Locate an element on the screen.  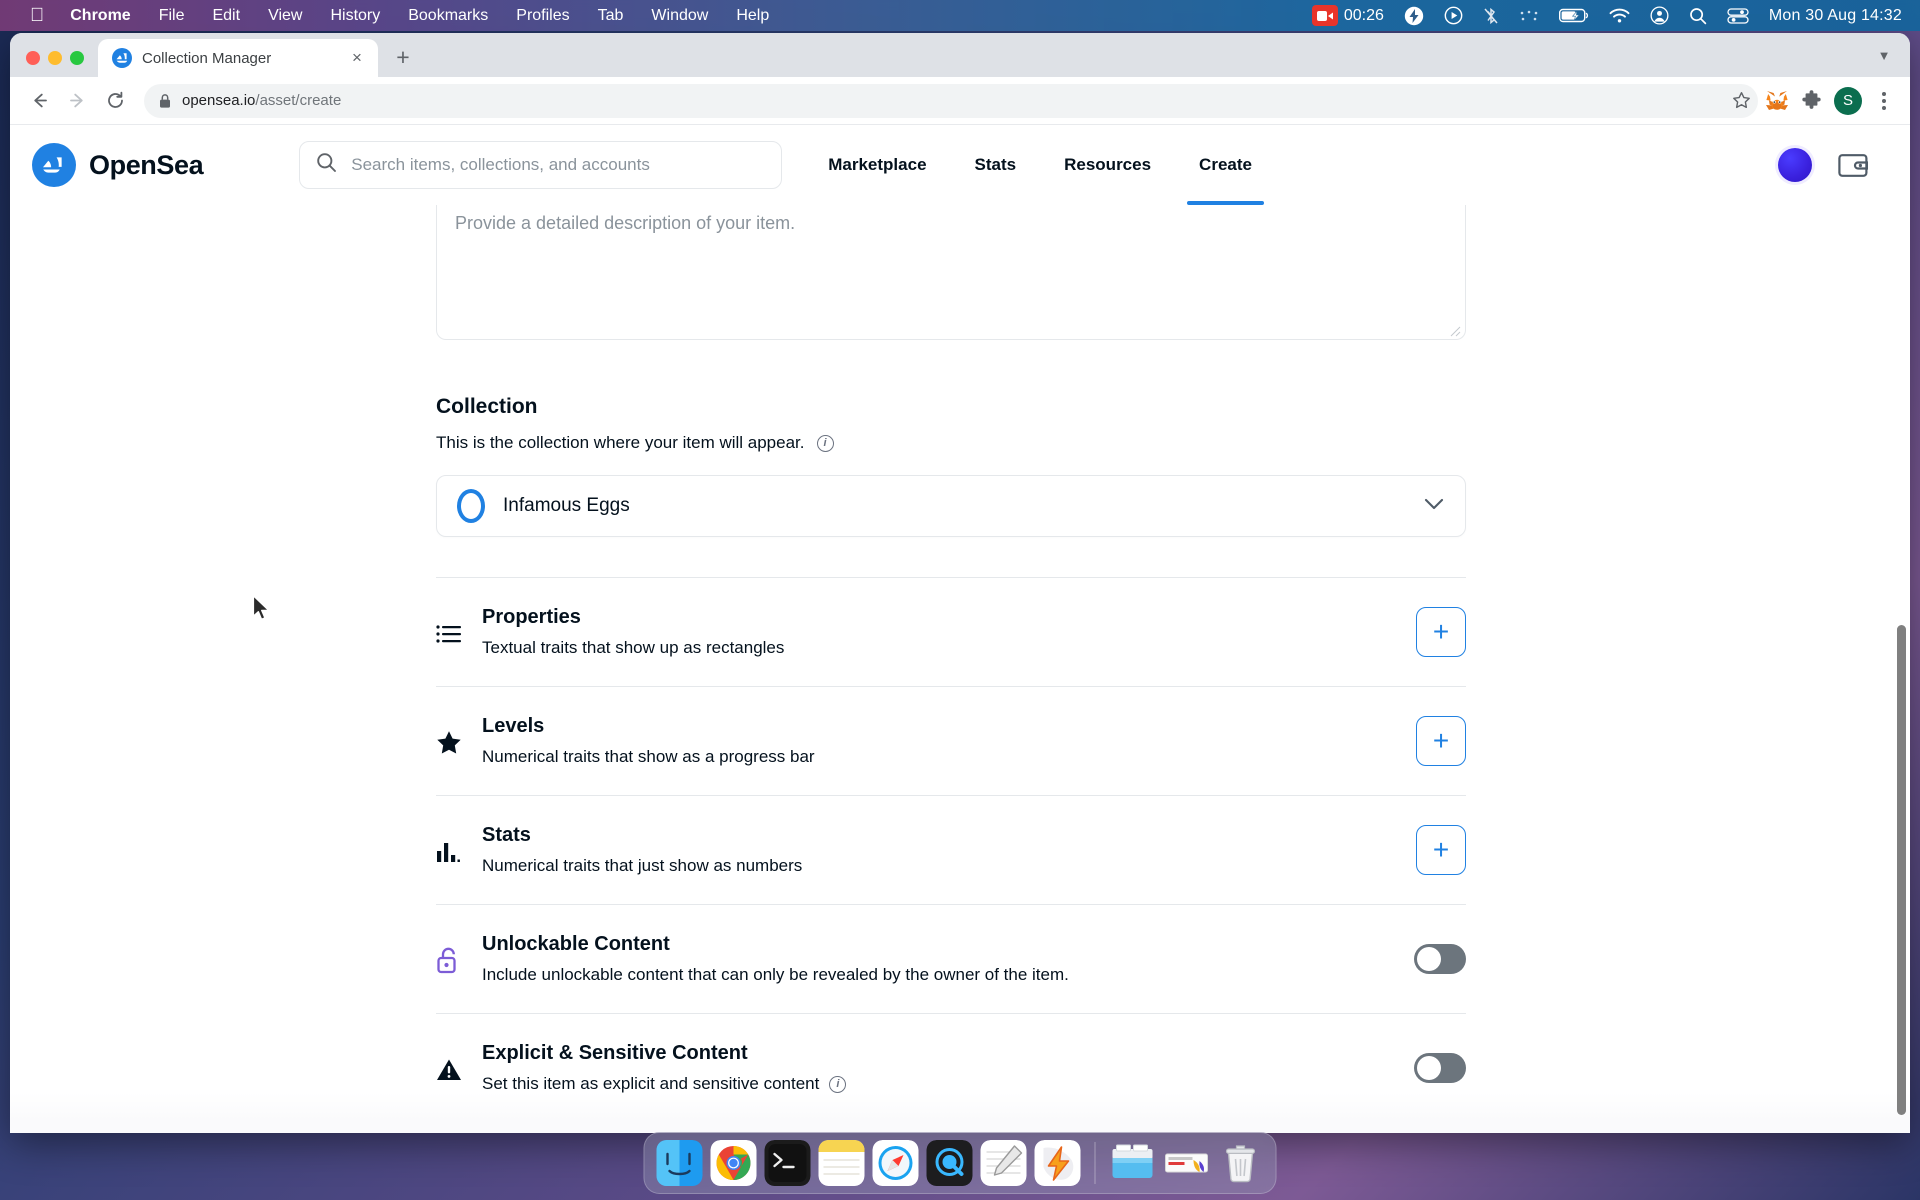
collection-section-title: Collection is located at coordinates (487, 406).